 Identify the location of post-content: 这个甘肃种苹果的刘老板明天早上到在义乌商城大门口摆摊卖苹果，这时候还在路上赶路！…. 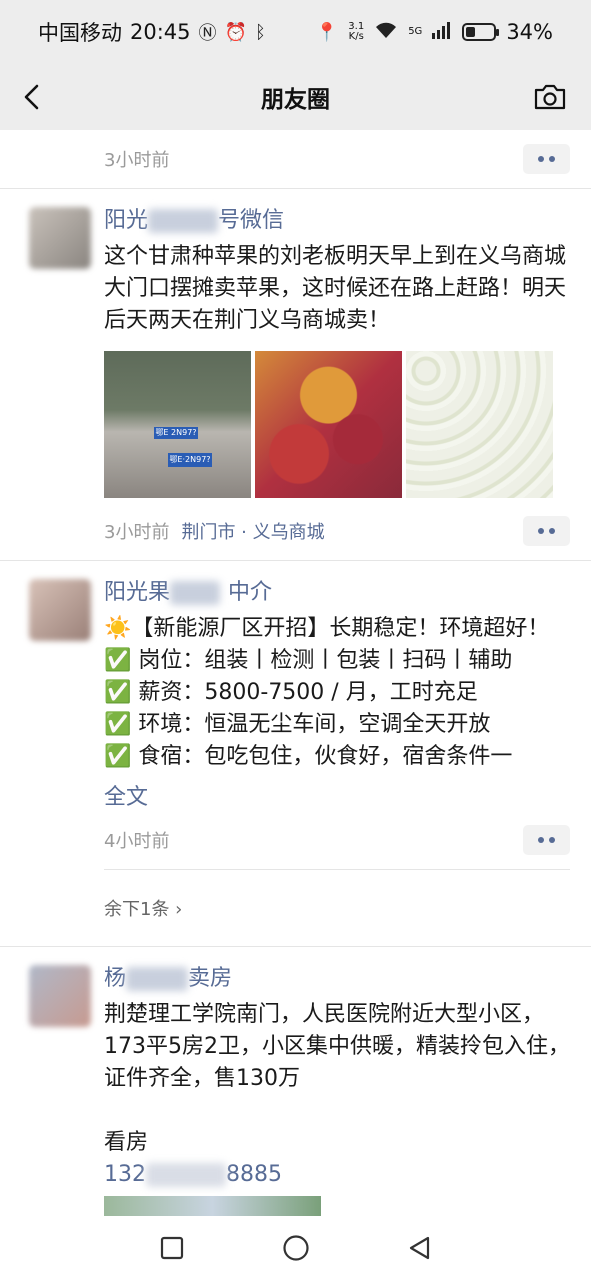
(335, 288).